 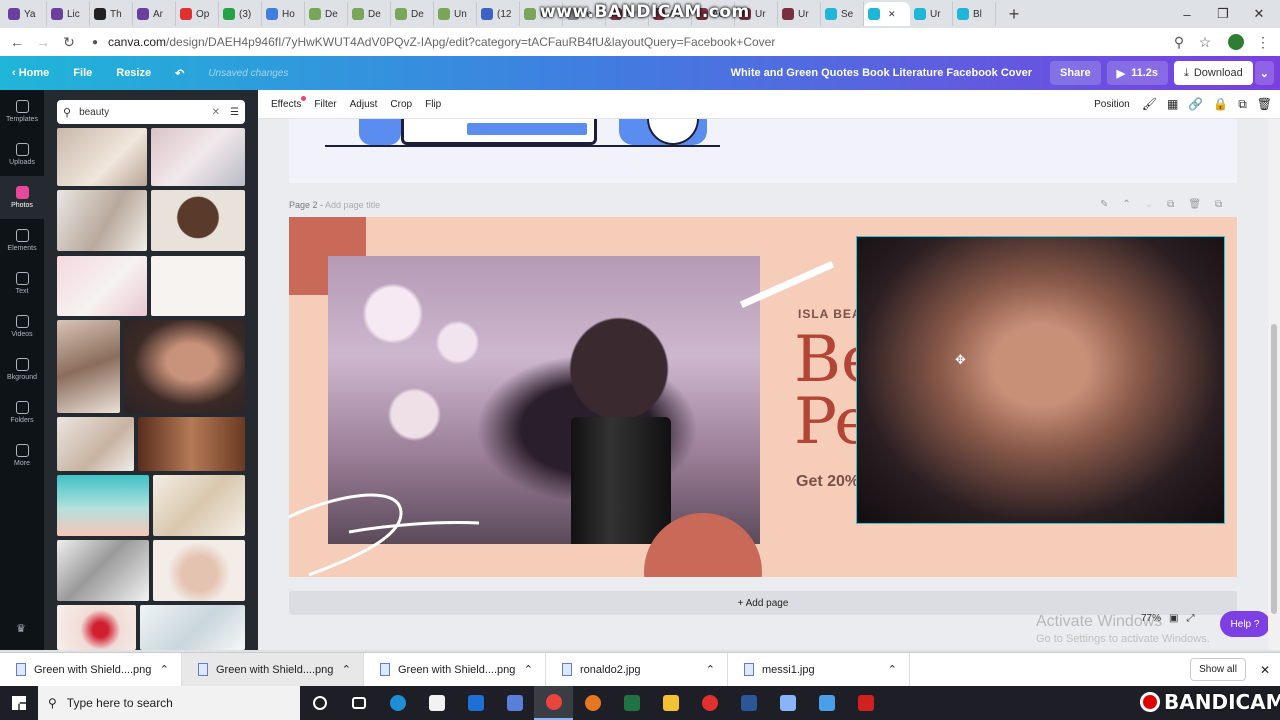 What do you see at coordinates (1218, 204) in the screenshot?
I see `add-page-icon: ⧉` at bounding box center [1218, 204].